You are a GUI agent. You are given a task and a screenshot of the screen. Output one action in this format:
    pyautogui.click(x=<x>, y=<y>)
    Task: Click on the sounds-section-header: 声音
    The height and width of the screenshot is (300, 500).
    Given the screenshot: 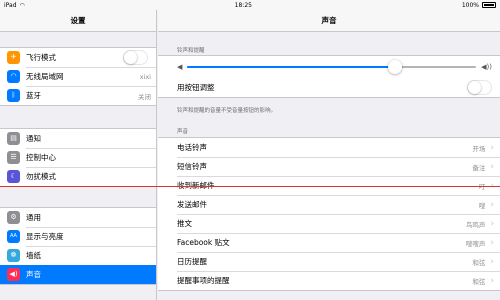 What is the action you would take?
    pyautogui.click(x=183, y=132)
    